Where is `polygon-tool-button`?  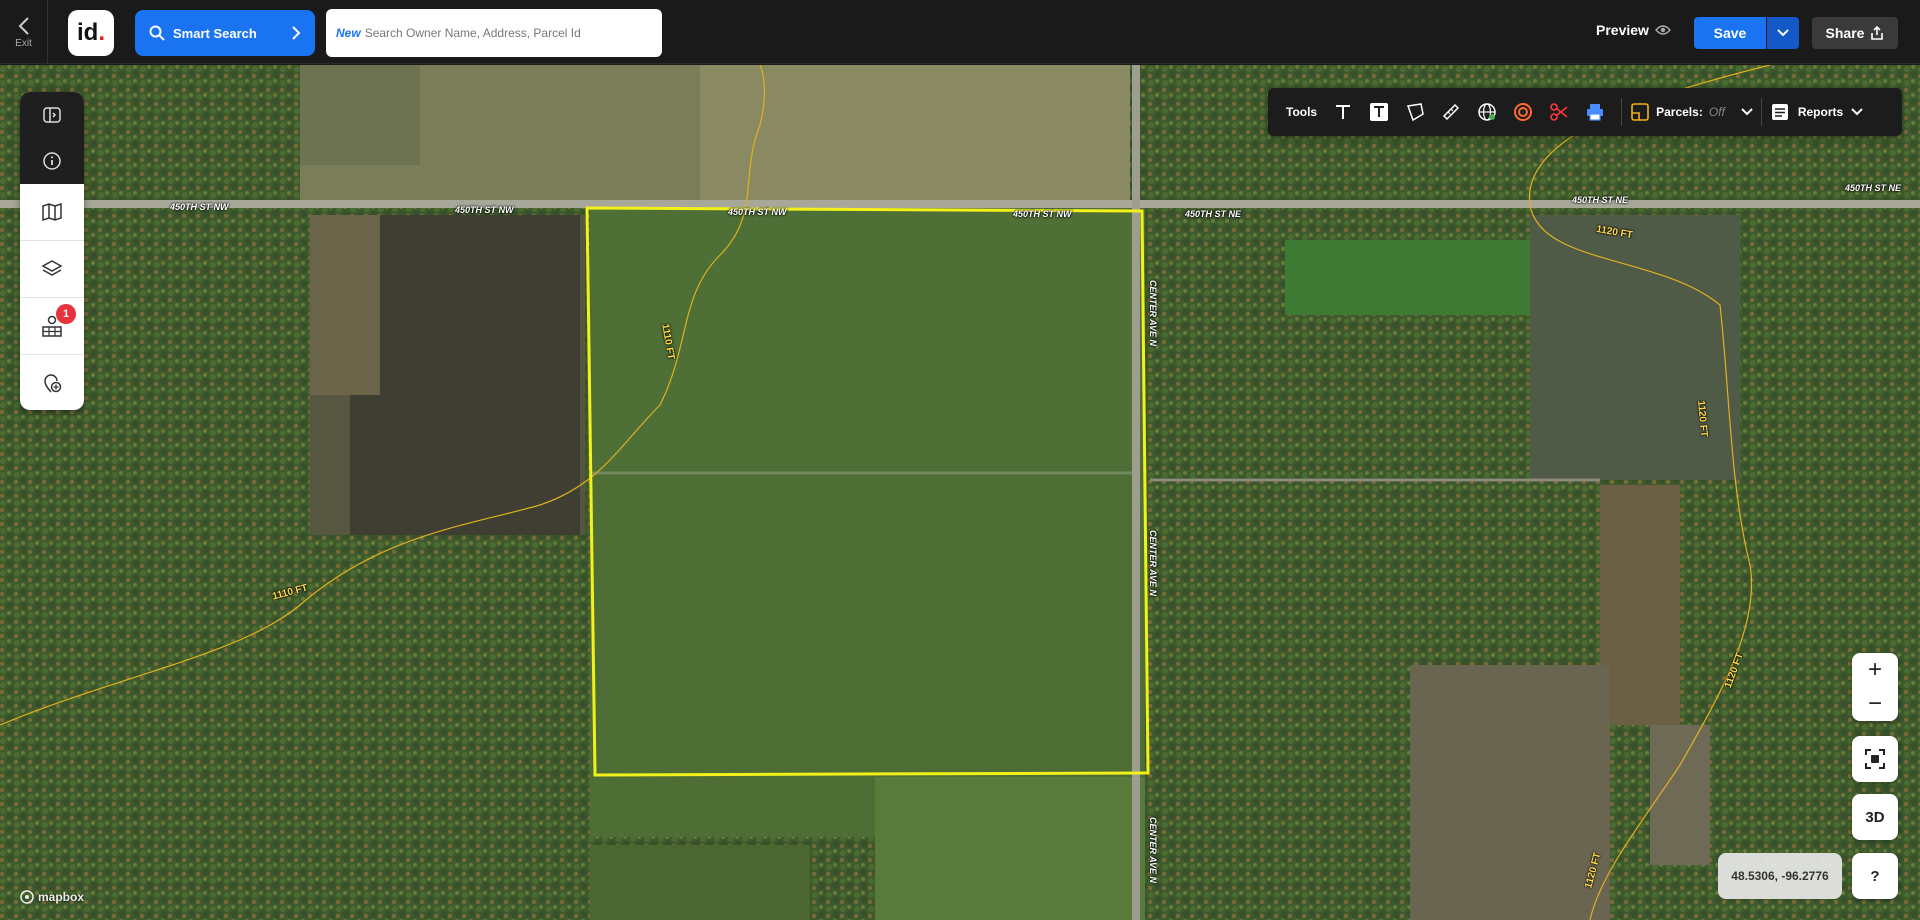 polygon-tool-button is located at coordinates (1415, 112).